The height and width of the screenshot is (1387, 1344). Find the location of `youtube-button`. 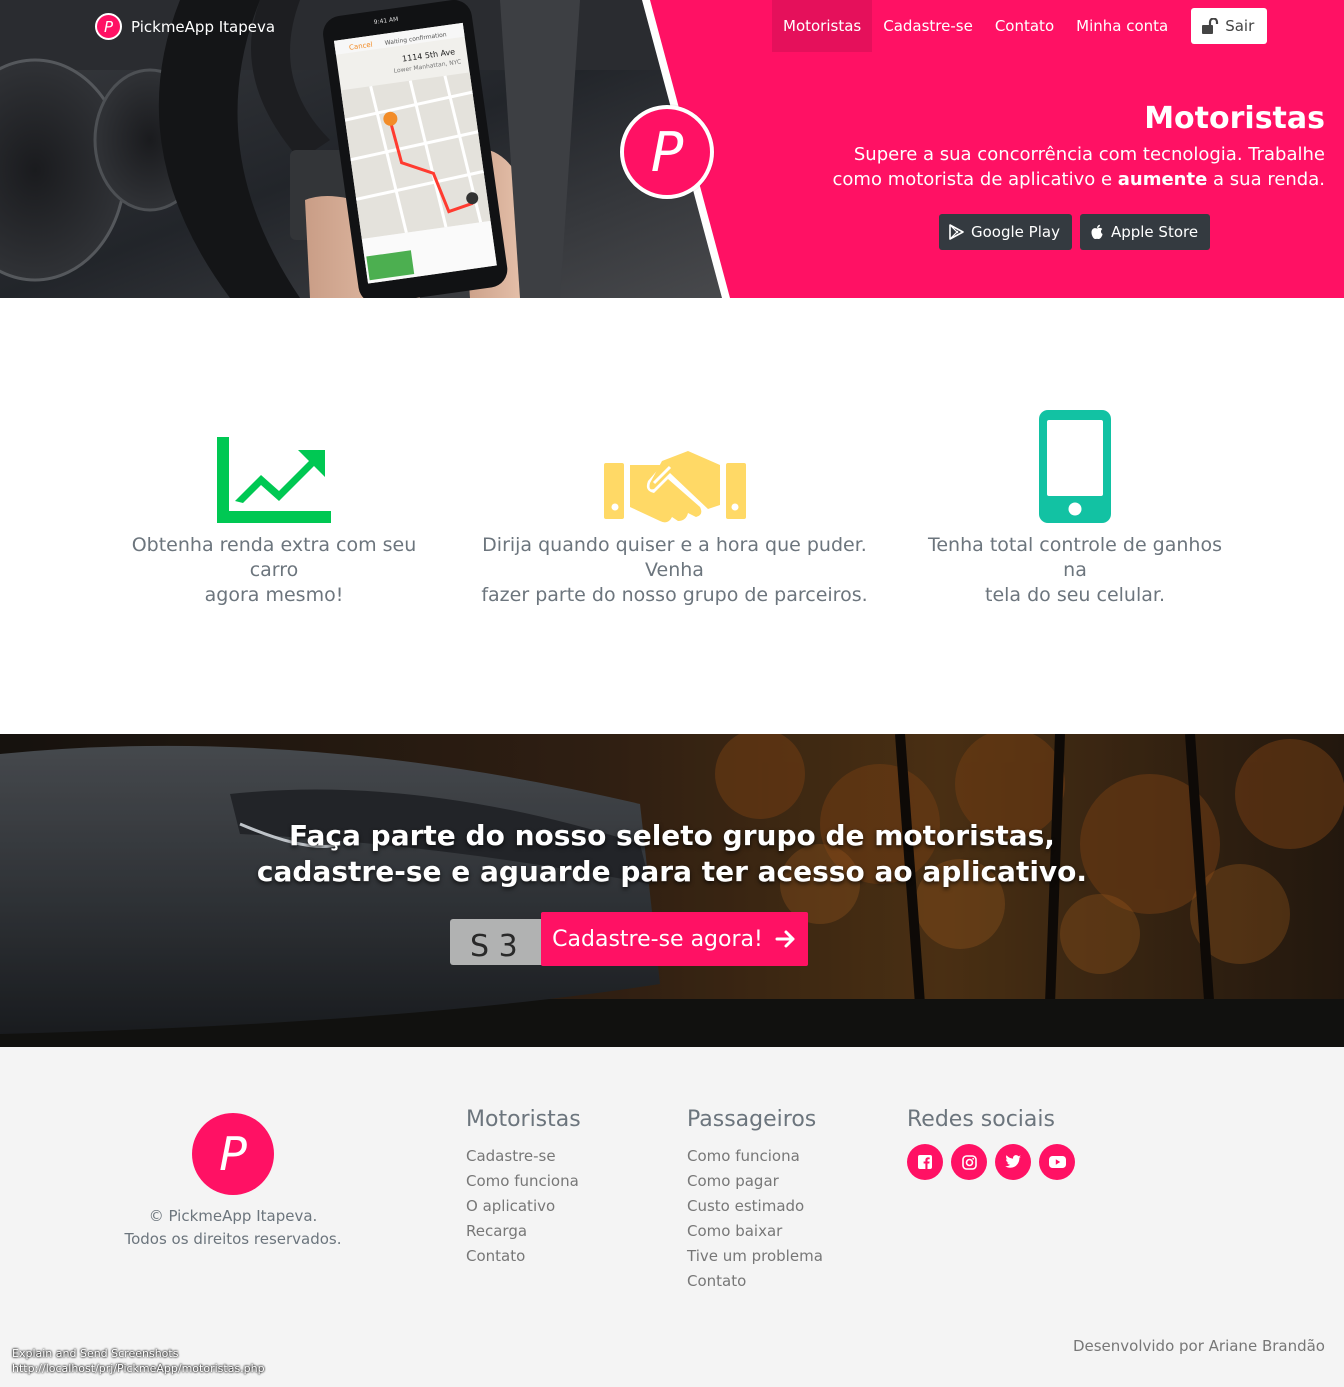

youtube-button is located at coordinates (1057, 1162).